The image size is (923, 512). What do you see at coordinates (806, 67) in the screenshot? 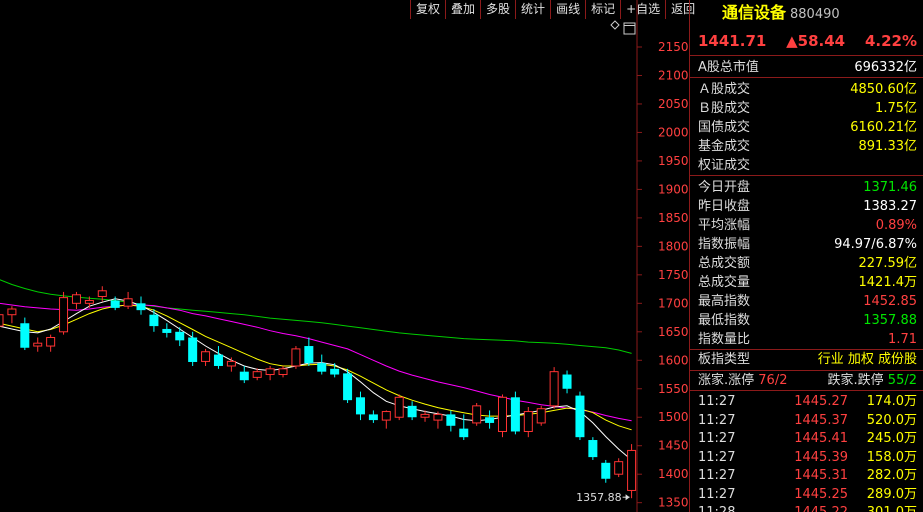
I see `market-cap-row: A股总市值 696332亿` at bounding box center [806, 67].